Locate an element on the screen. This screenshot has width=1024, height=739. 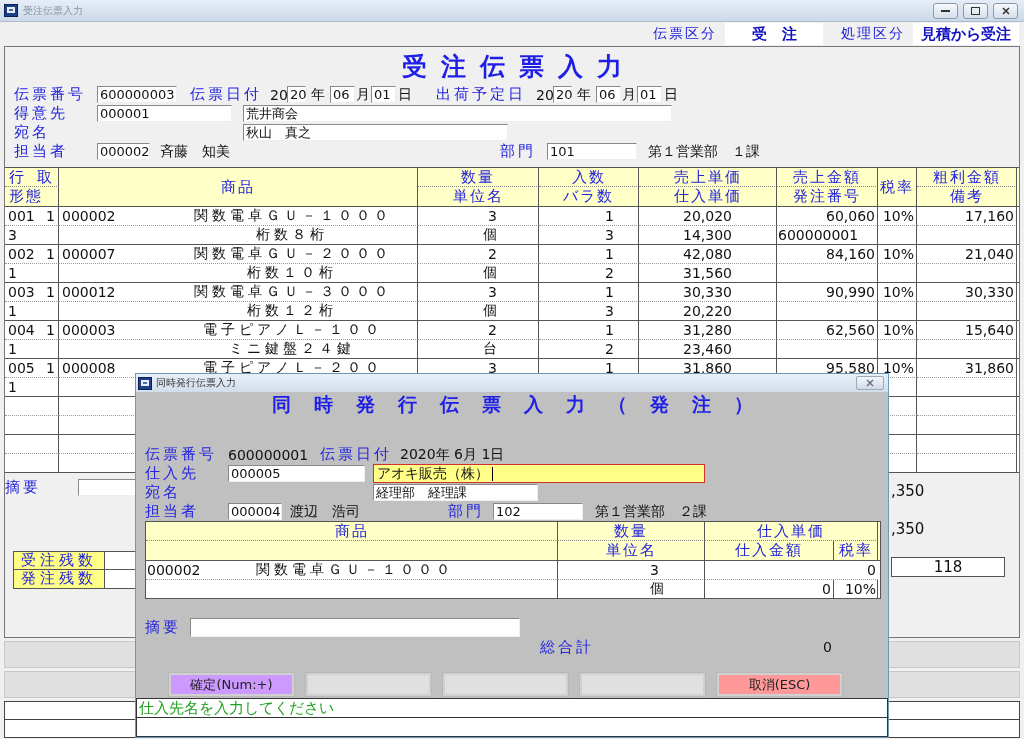
field-label: 発注残数 is located at coordinates (59, 579).